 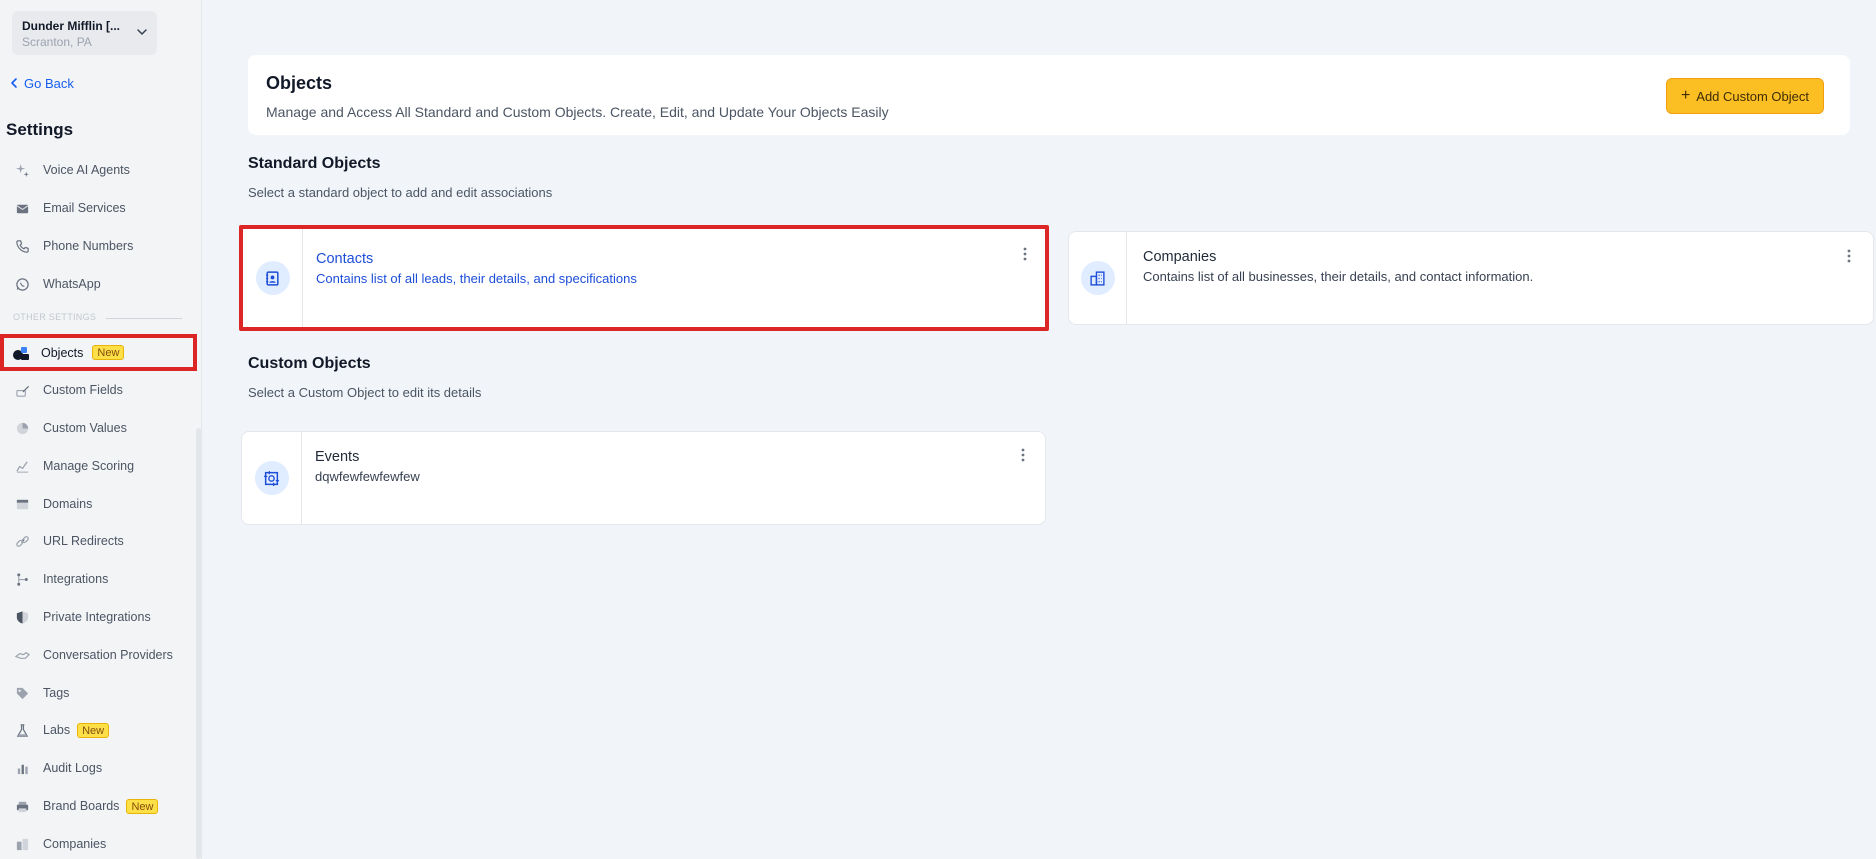 I want to click on card-title: Companies, so click(x=1180, y=257).